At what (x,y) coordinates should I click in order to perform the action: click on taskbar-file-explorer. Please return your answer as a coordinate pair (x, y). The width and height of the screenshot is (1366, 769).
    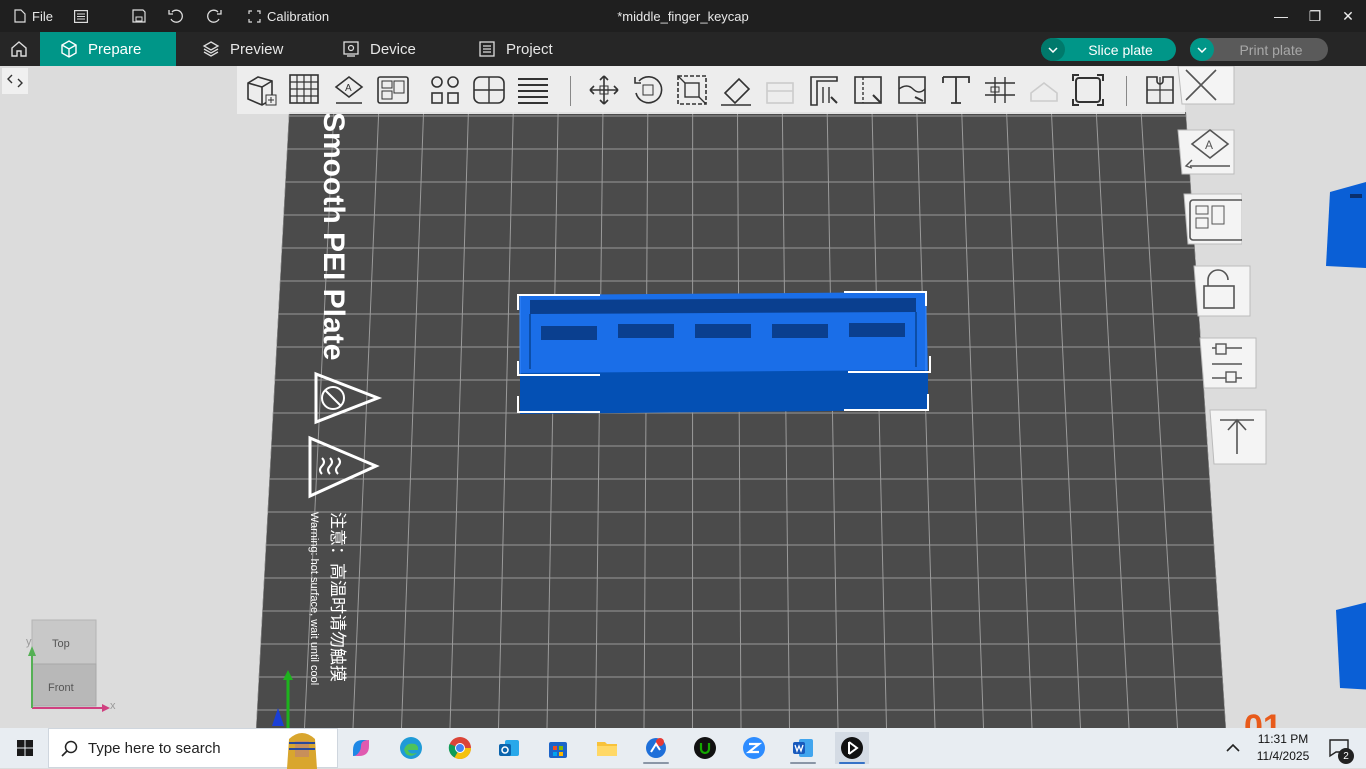
    Looking at the image, I should click on (607, 748).